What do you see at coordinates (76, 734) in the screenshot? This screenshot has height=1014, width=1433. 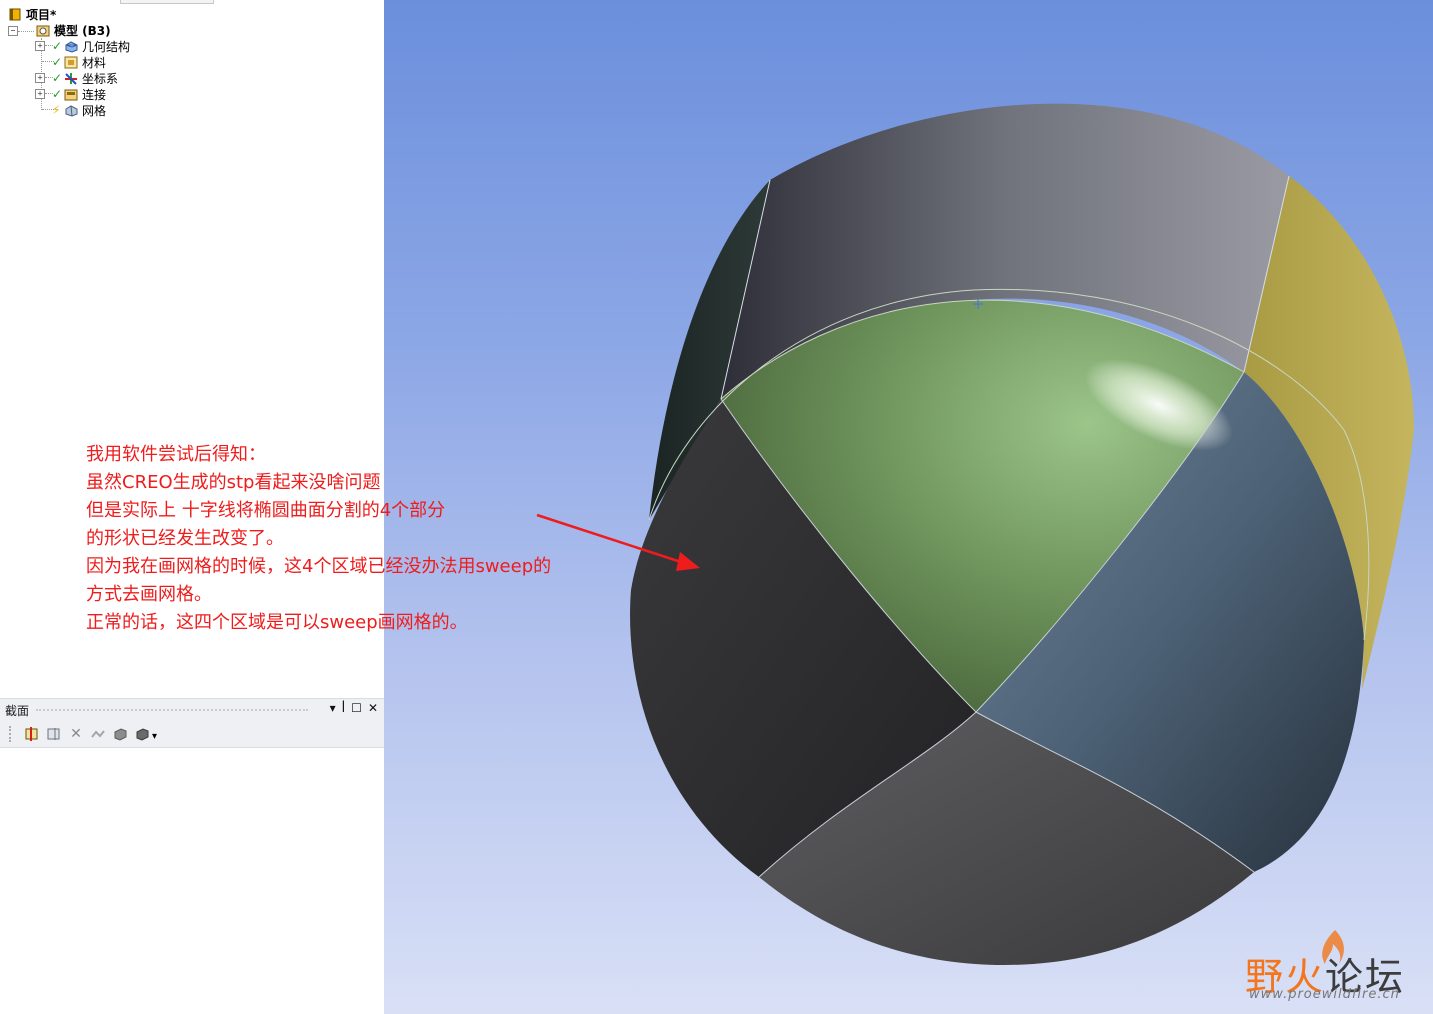 I see `delete-icon: ✕` at bounding box center [76, 734].